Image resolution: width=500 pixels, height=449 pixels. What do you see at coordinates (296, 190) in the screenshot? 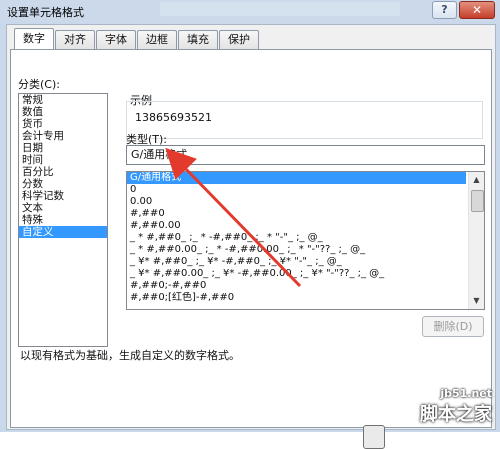
I see `format-item: 0` at bounding box center [296, 190].